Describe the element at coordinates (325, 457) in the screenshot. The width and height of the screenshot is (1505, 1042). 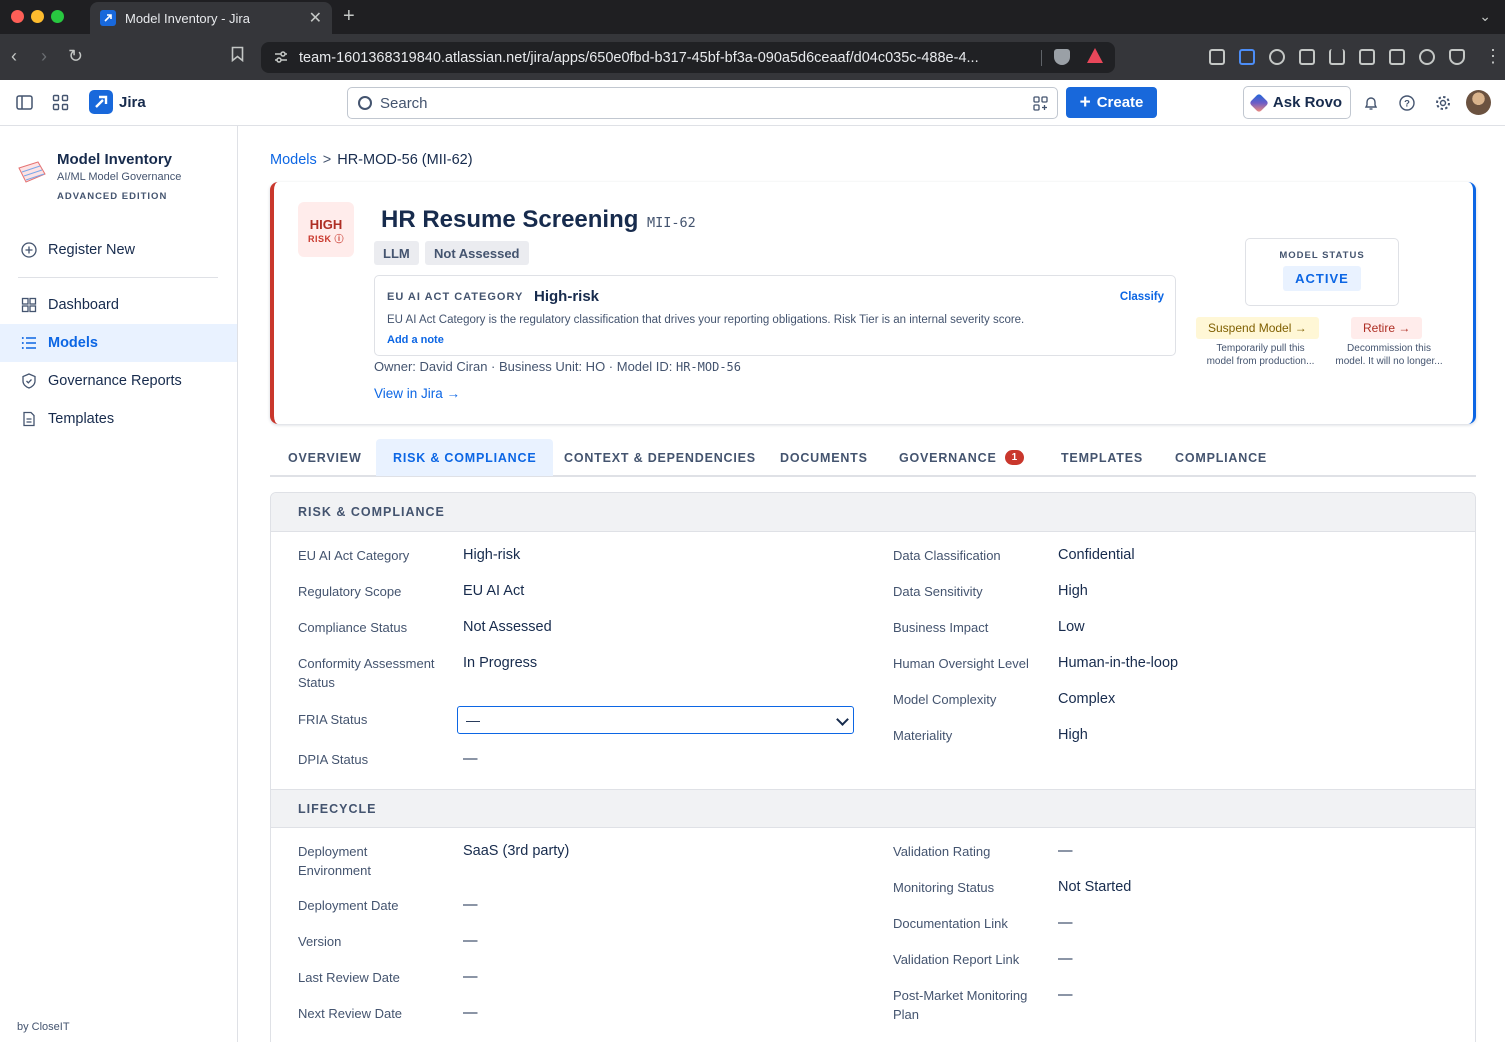
I see `tab-overview: OVERVIEW` at that location.